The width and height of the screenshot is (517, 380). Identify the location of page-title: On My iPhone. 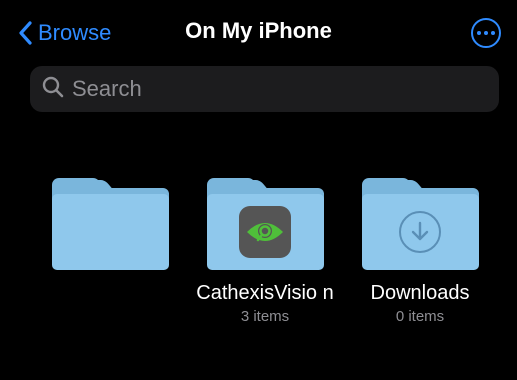
(258, 30).